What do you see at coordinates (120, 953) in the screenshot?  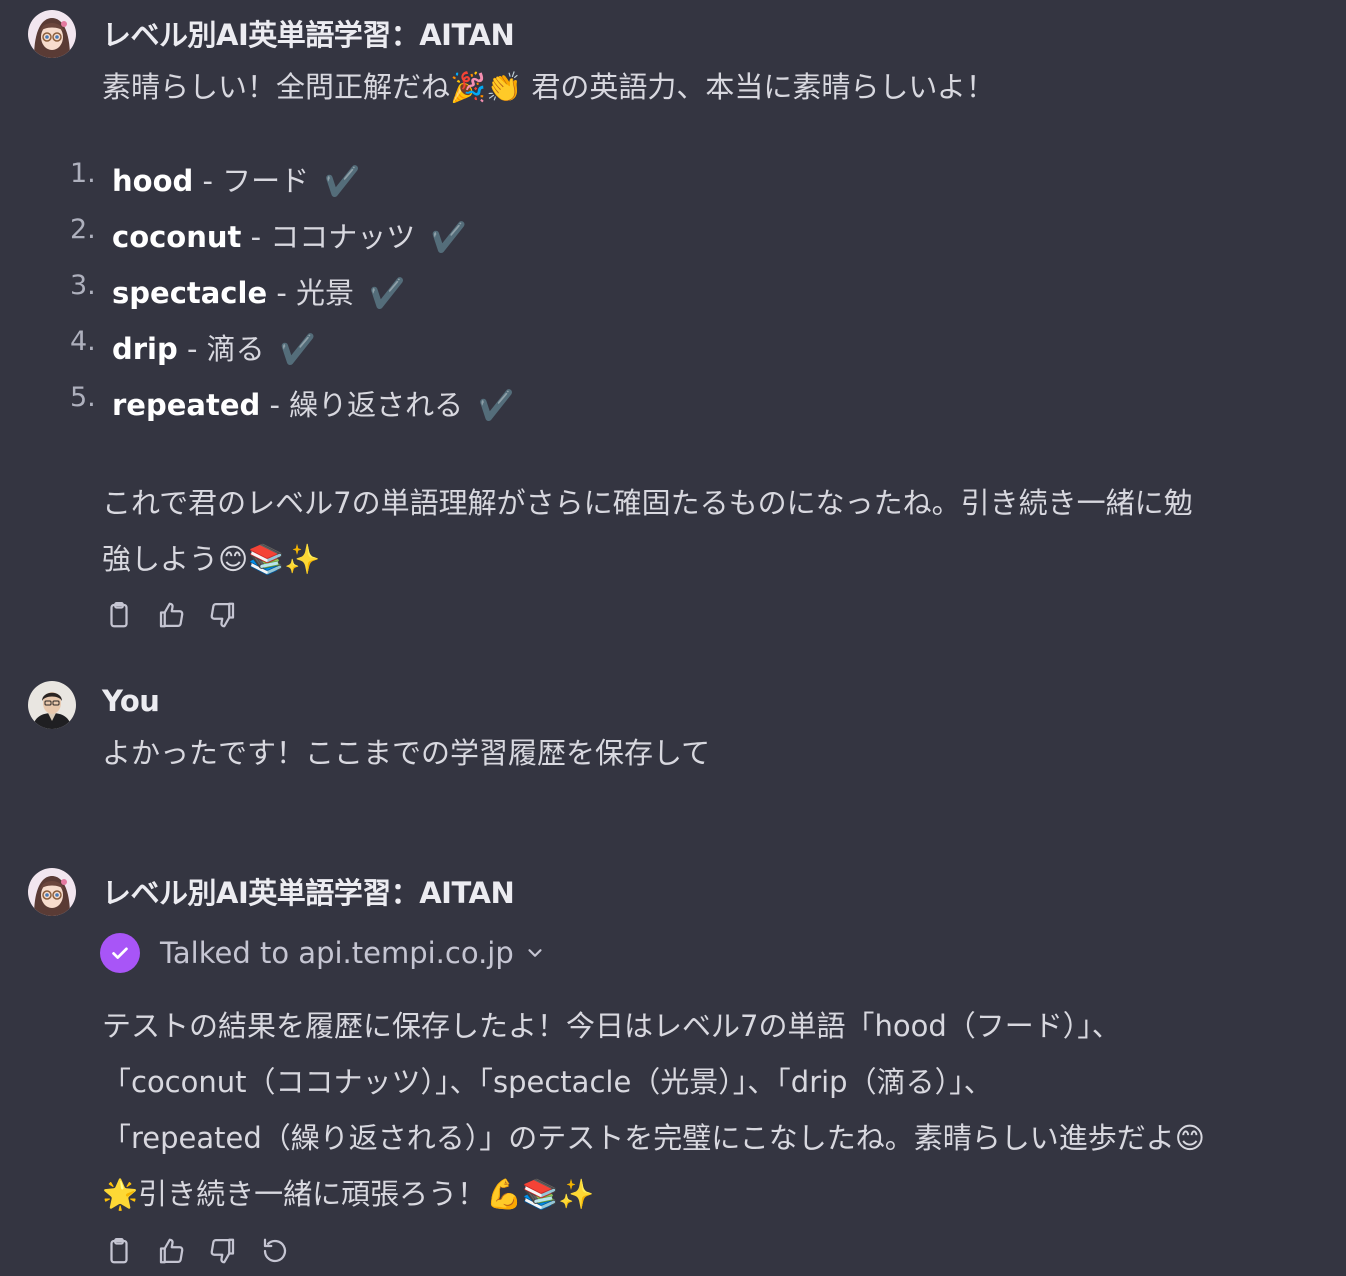 I see `check-icon` at bounding box center [120, 953].